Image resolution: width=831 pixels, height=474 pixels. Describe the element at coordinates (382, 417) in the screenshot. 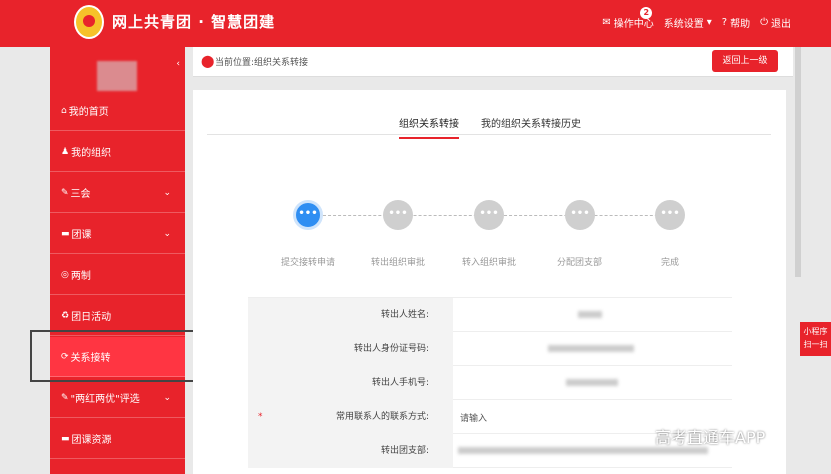

I see `field-label-text: 常用联系人的联系方式:` at that location.